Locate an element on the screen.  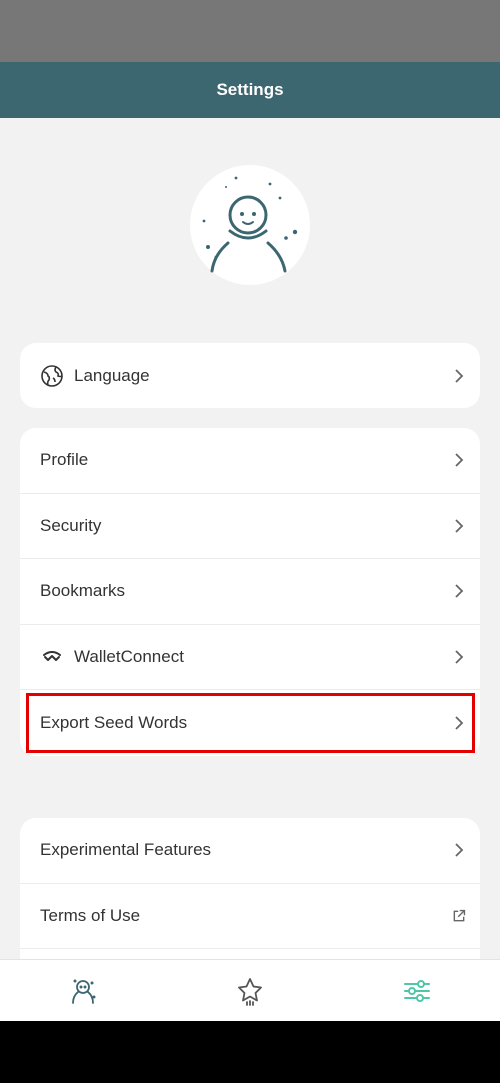
tab-settings is located at coordinates (417, 991).